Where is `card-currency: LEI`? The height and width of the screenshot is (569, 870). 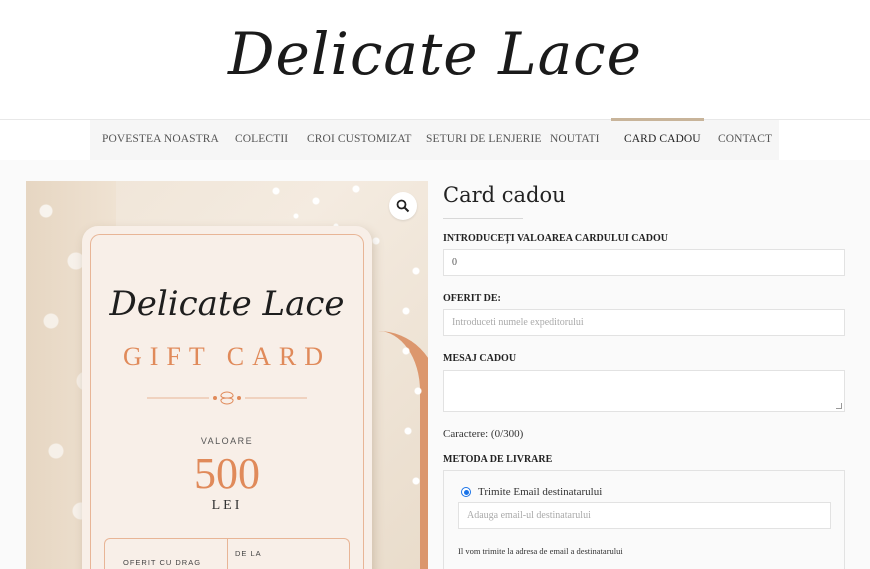
card-currency: LEI is located at coordinates (227, 505).